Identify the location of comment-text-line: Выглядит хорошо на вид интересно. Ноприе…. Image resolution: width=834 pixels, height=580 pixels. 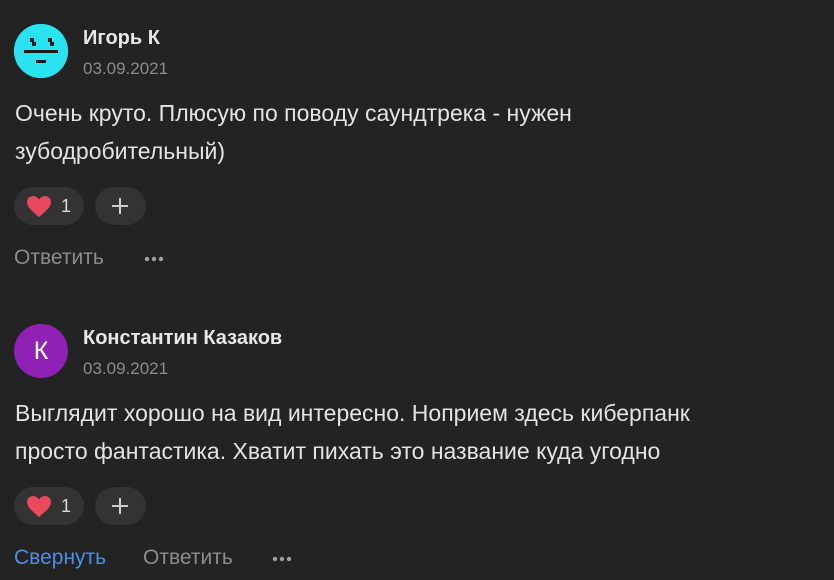
(352, 413).